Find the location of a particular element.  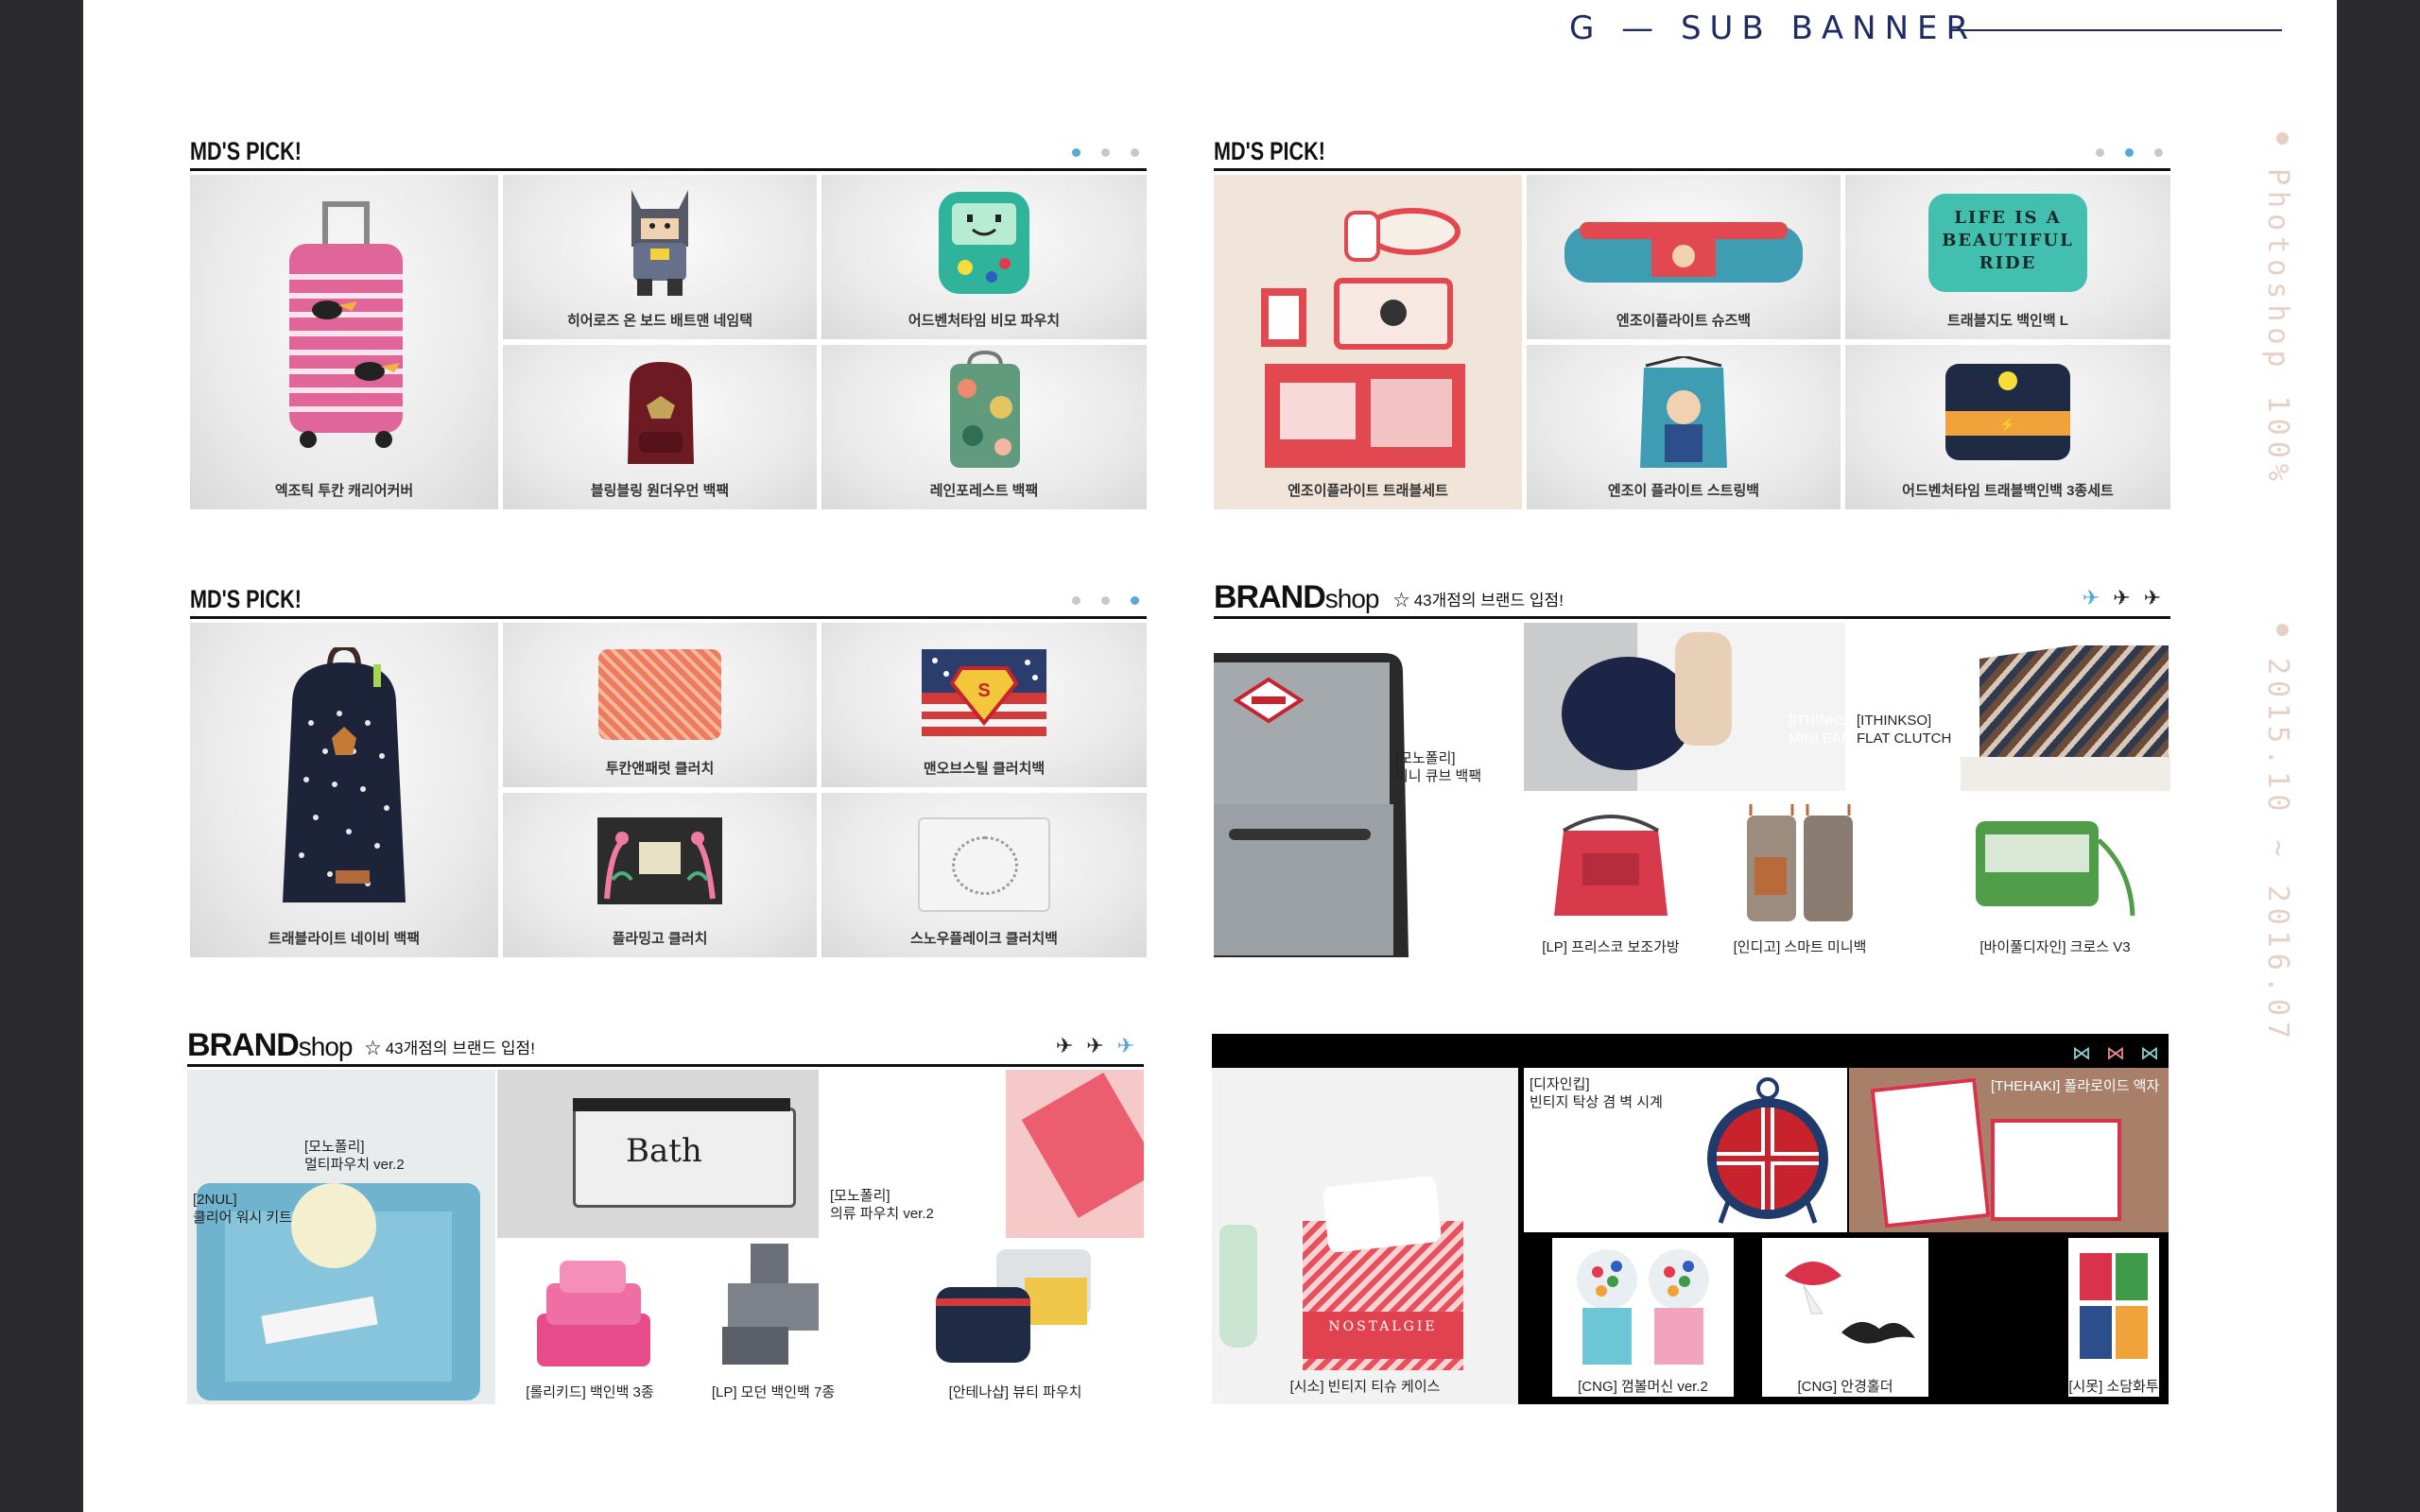

product-card: 블링블링 원더우먼 백팩 is located at coordinates (660, 427).